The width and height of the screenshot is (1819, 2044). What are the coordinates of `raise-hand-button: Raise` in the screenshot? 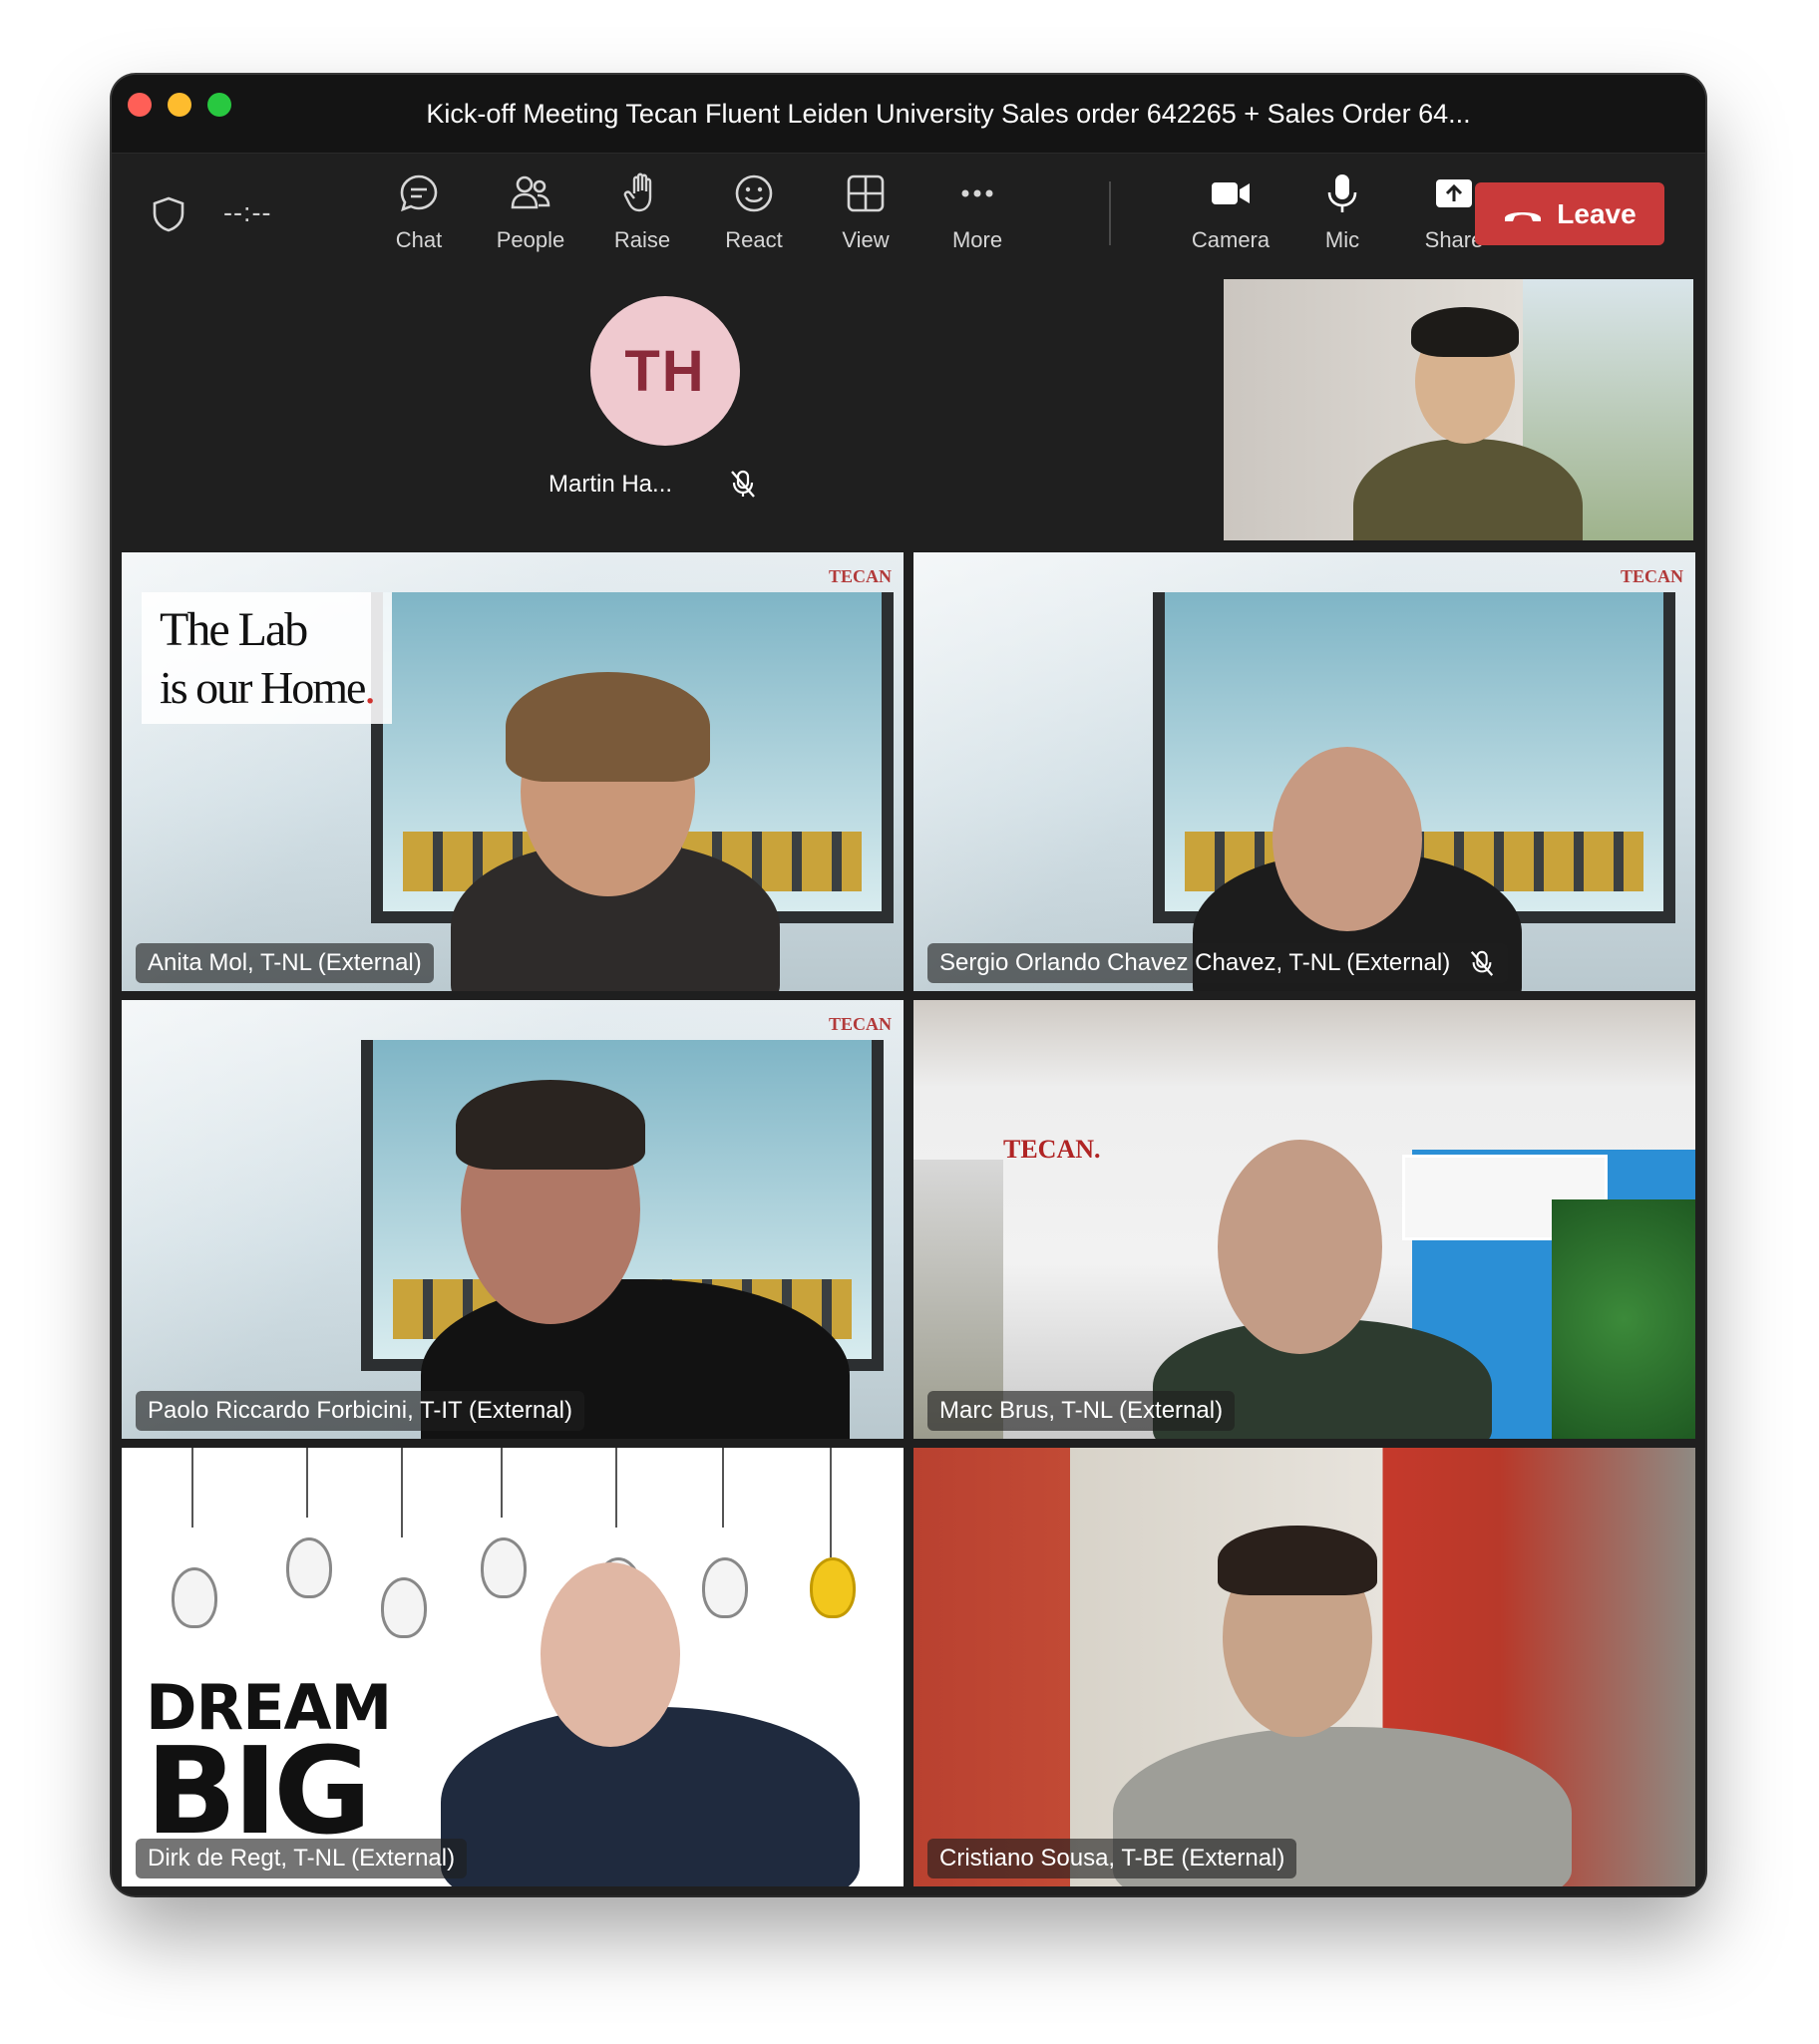 It's located at (642, 216).